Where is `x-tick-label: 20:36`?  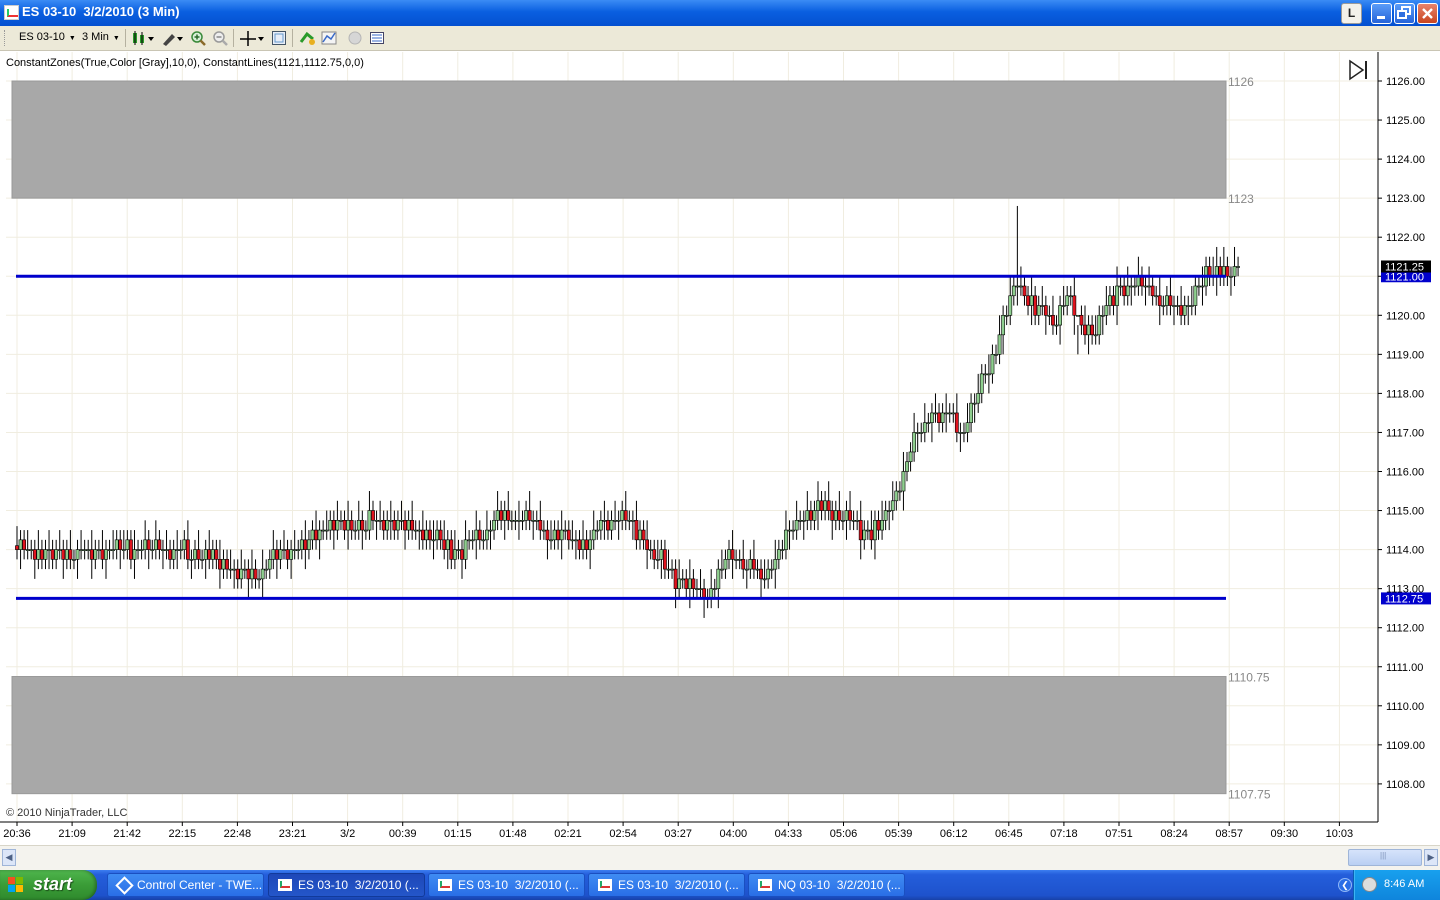 x-tick-label: 20:36 is located at coordinates (17, 834).